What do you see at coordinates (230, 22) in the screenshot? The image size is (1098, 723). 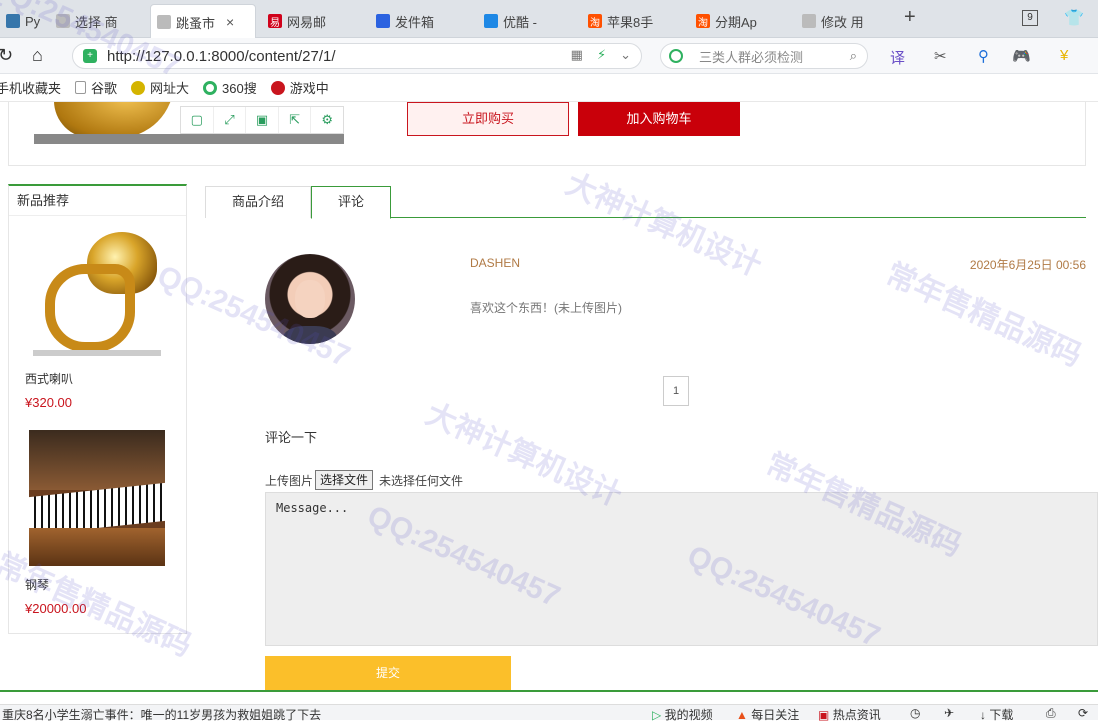 I see `close-icon: ×` at bounding box center [230, 22].